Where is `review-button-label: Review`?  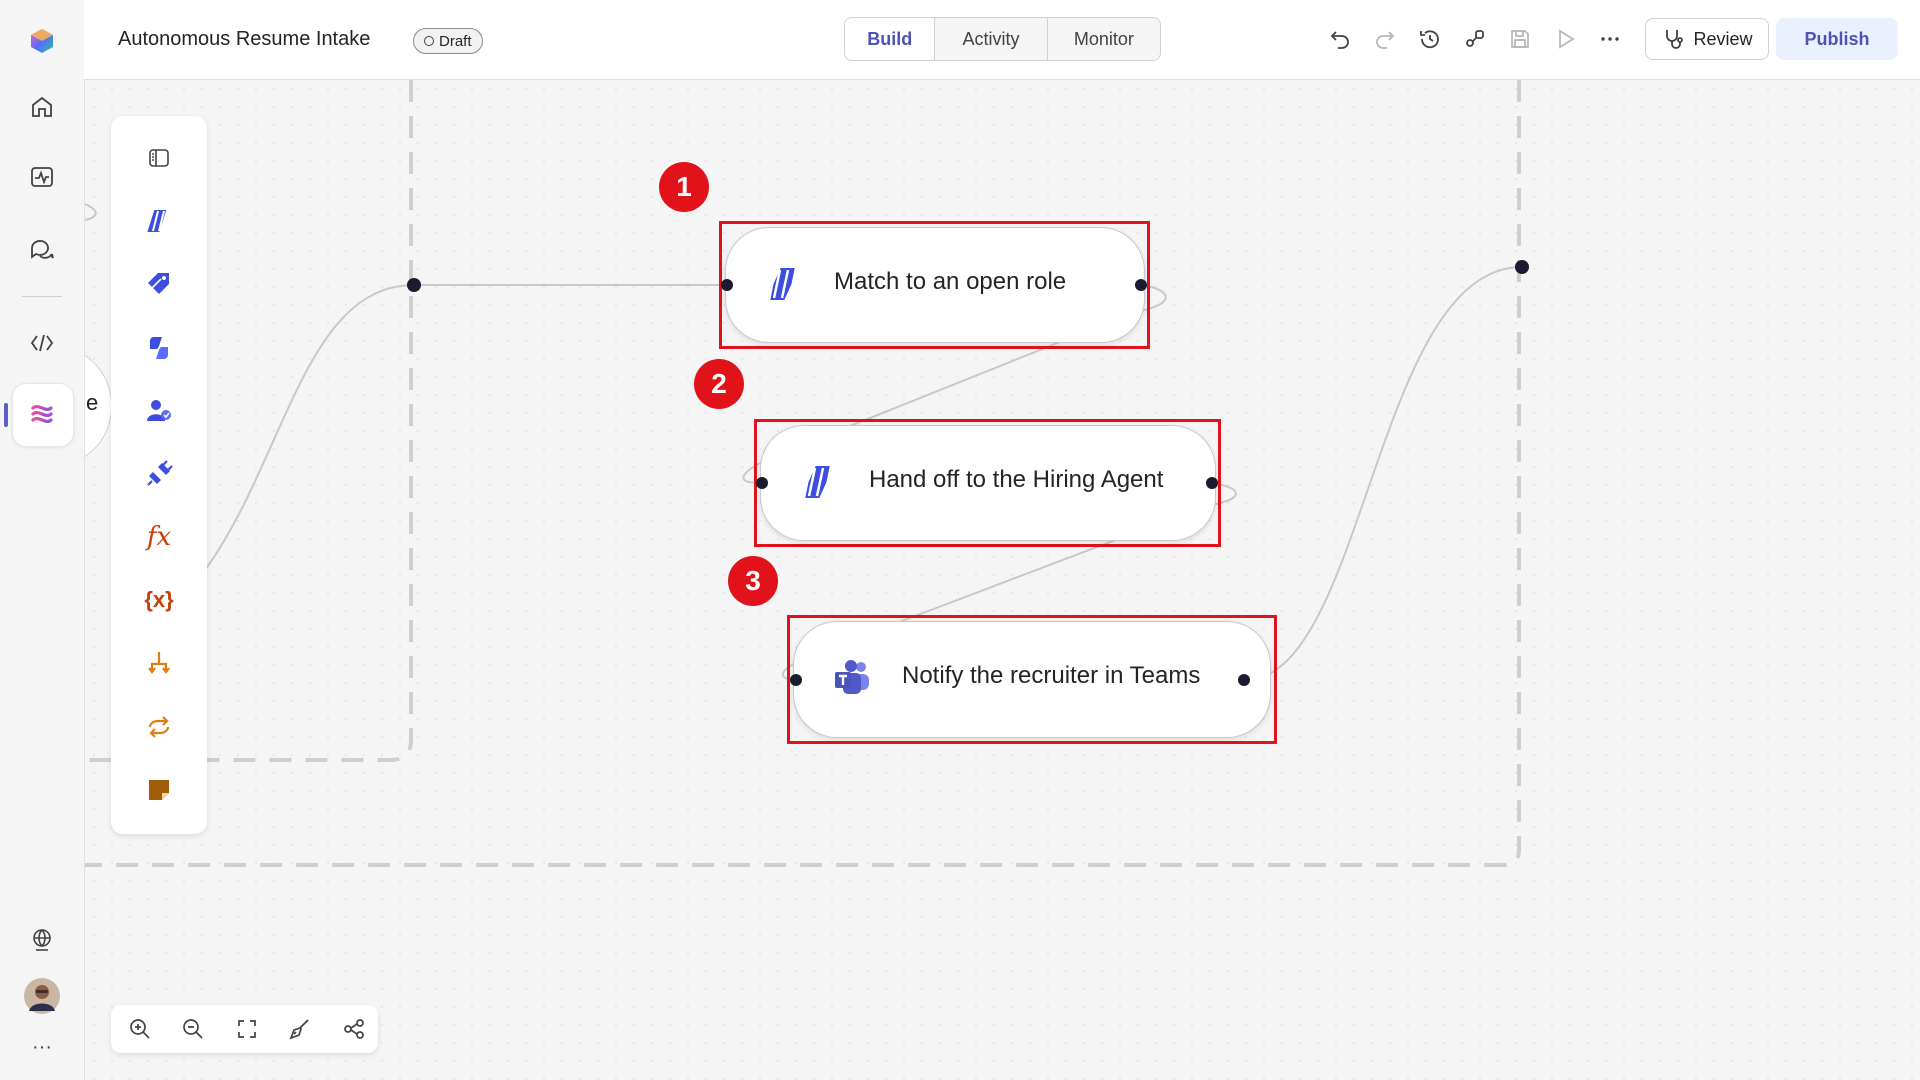 review-button-label: Review is located at coordinates (1723, 38).